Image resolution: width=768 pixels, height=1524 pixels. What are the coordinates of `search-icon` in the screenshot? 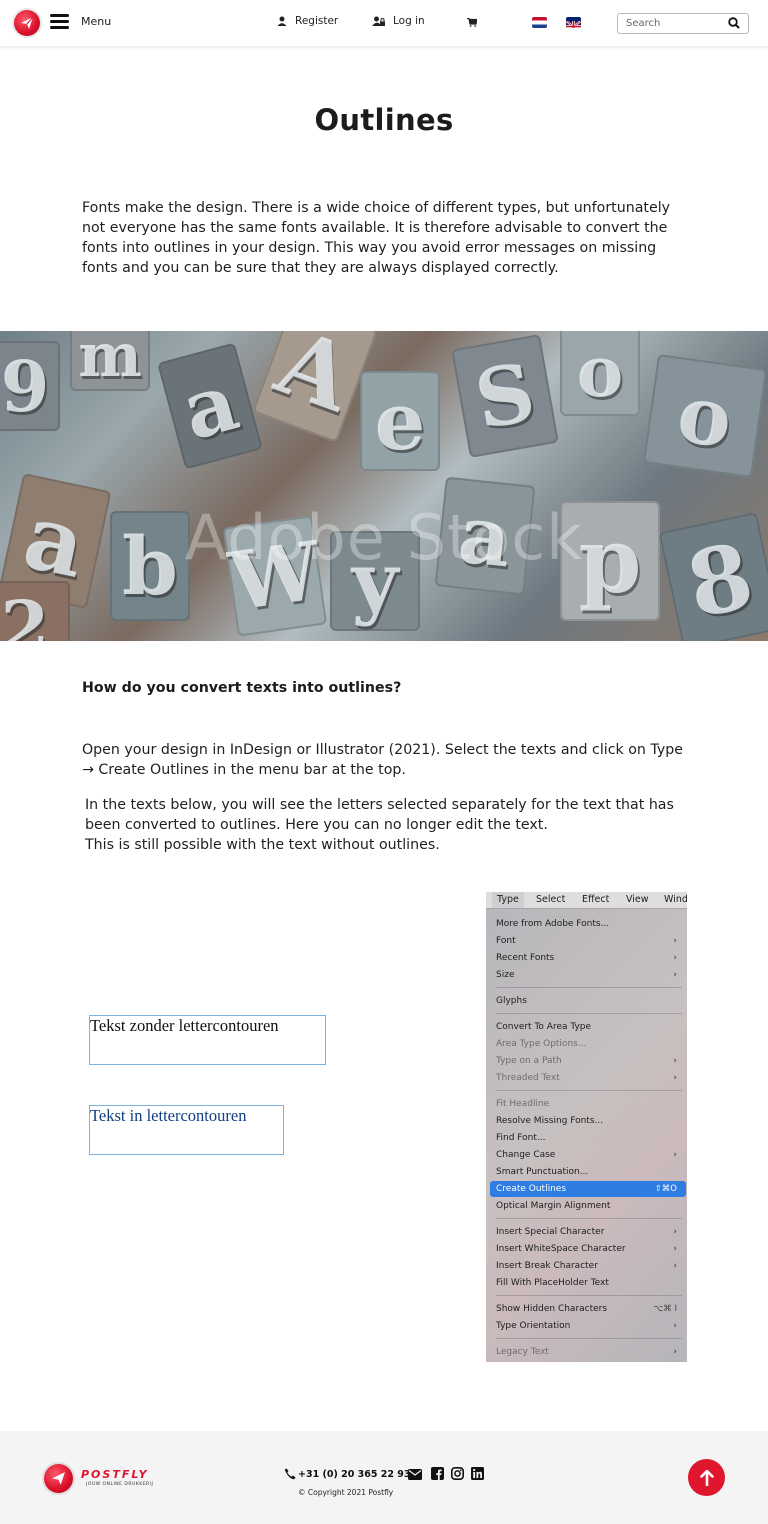 It's located at (734, 23).